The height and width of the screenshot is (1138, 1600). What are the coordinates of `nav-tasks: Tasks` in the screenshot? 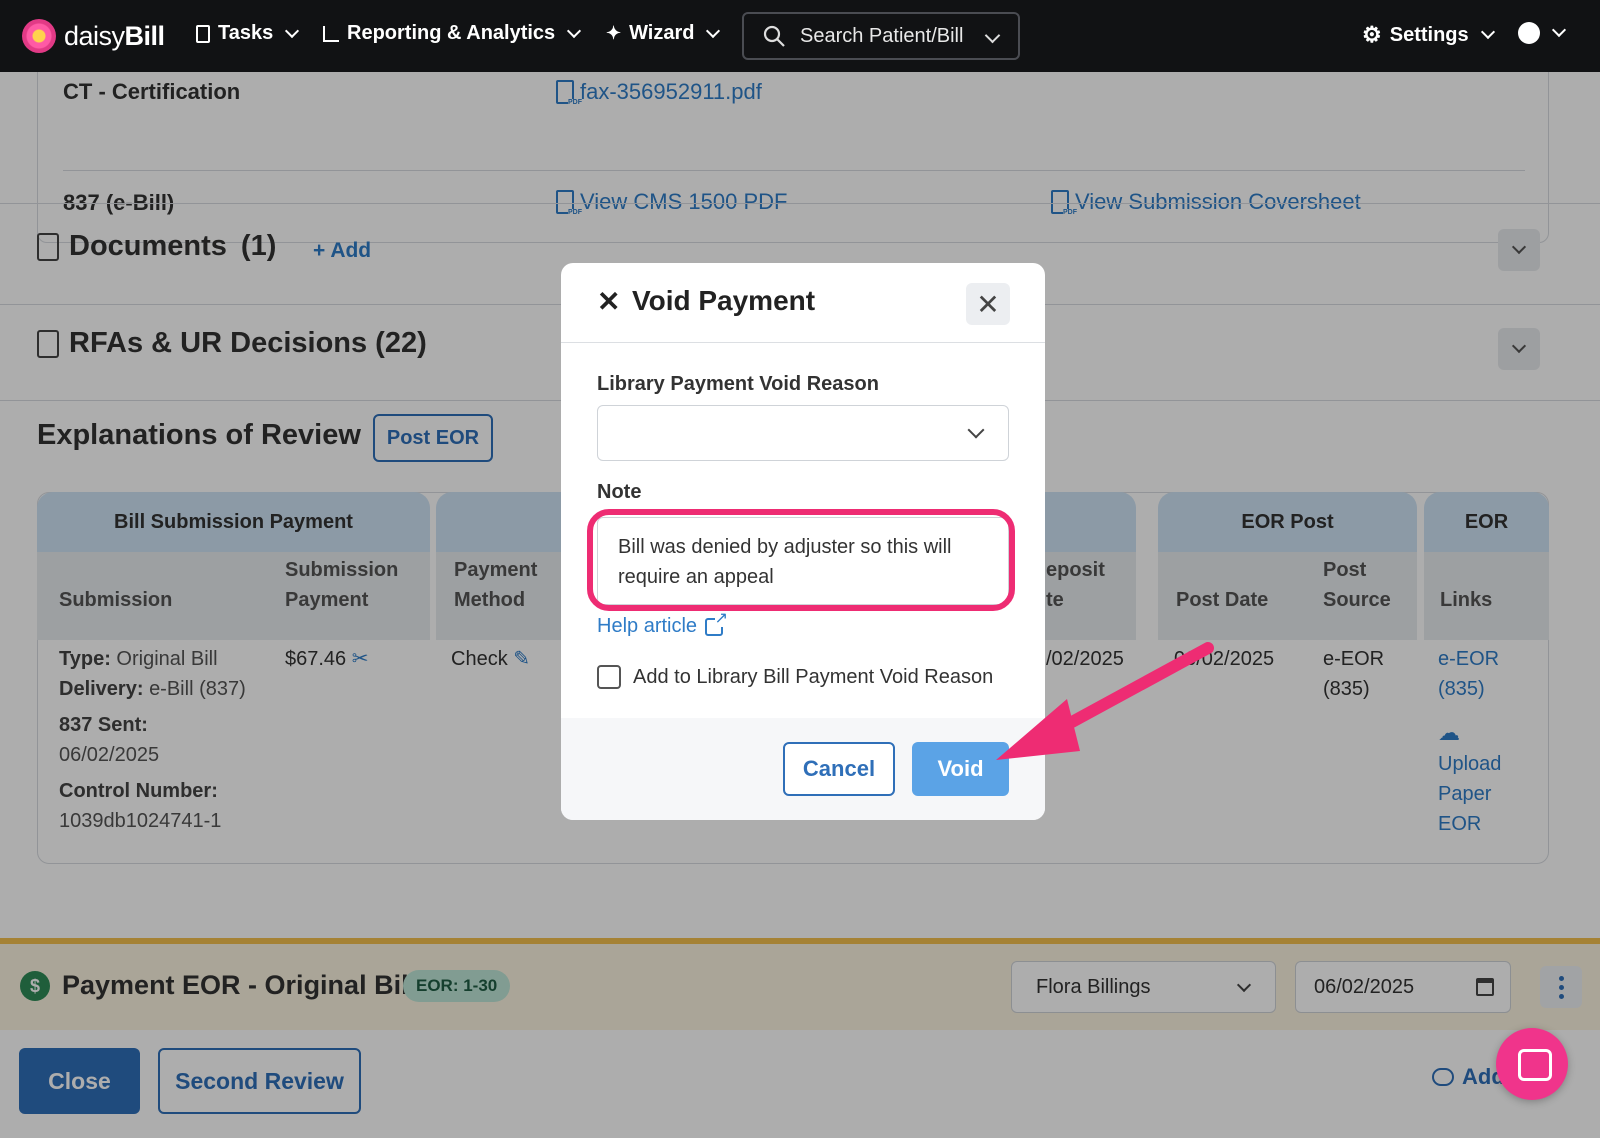 It's located at (248, 33).